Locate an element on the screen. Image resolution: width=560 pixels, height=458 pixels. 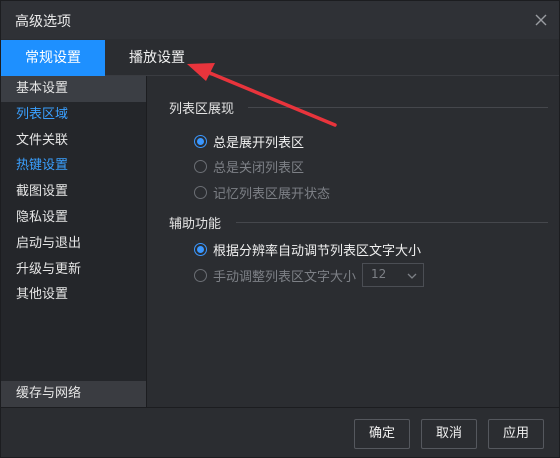
sidebar-item-file-association: 文件关联 is located at coordinates (73, 141).